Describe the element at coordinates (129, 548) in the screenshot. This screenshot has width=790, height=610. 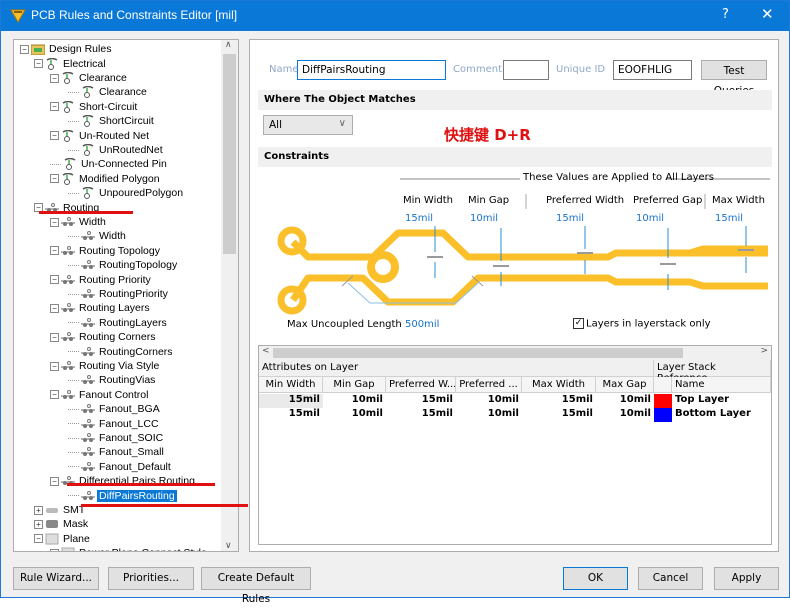
I see `tree-item: + Power Plane Connect Style` at that location.